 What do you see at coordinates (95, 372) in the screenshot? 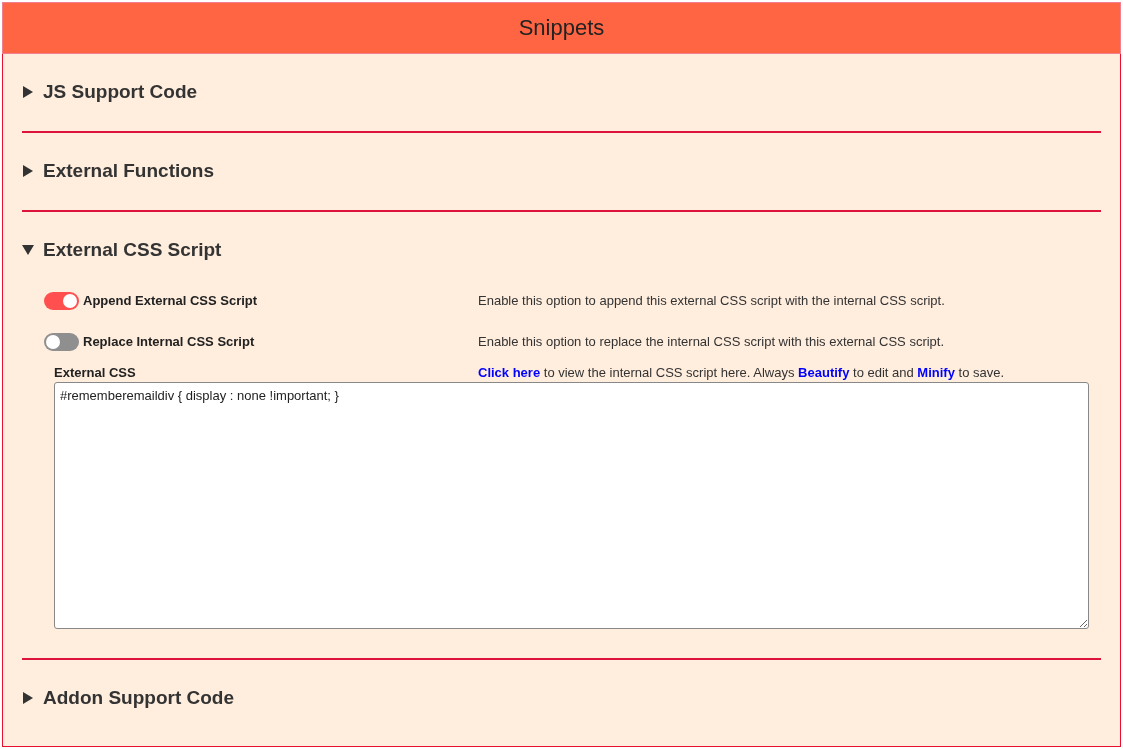
I see `field-label: External CSS` at bounding box center [95, 372].